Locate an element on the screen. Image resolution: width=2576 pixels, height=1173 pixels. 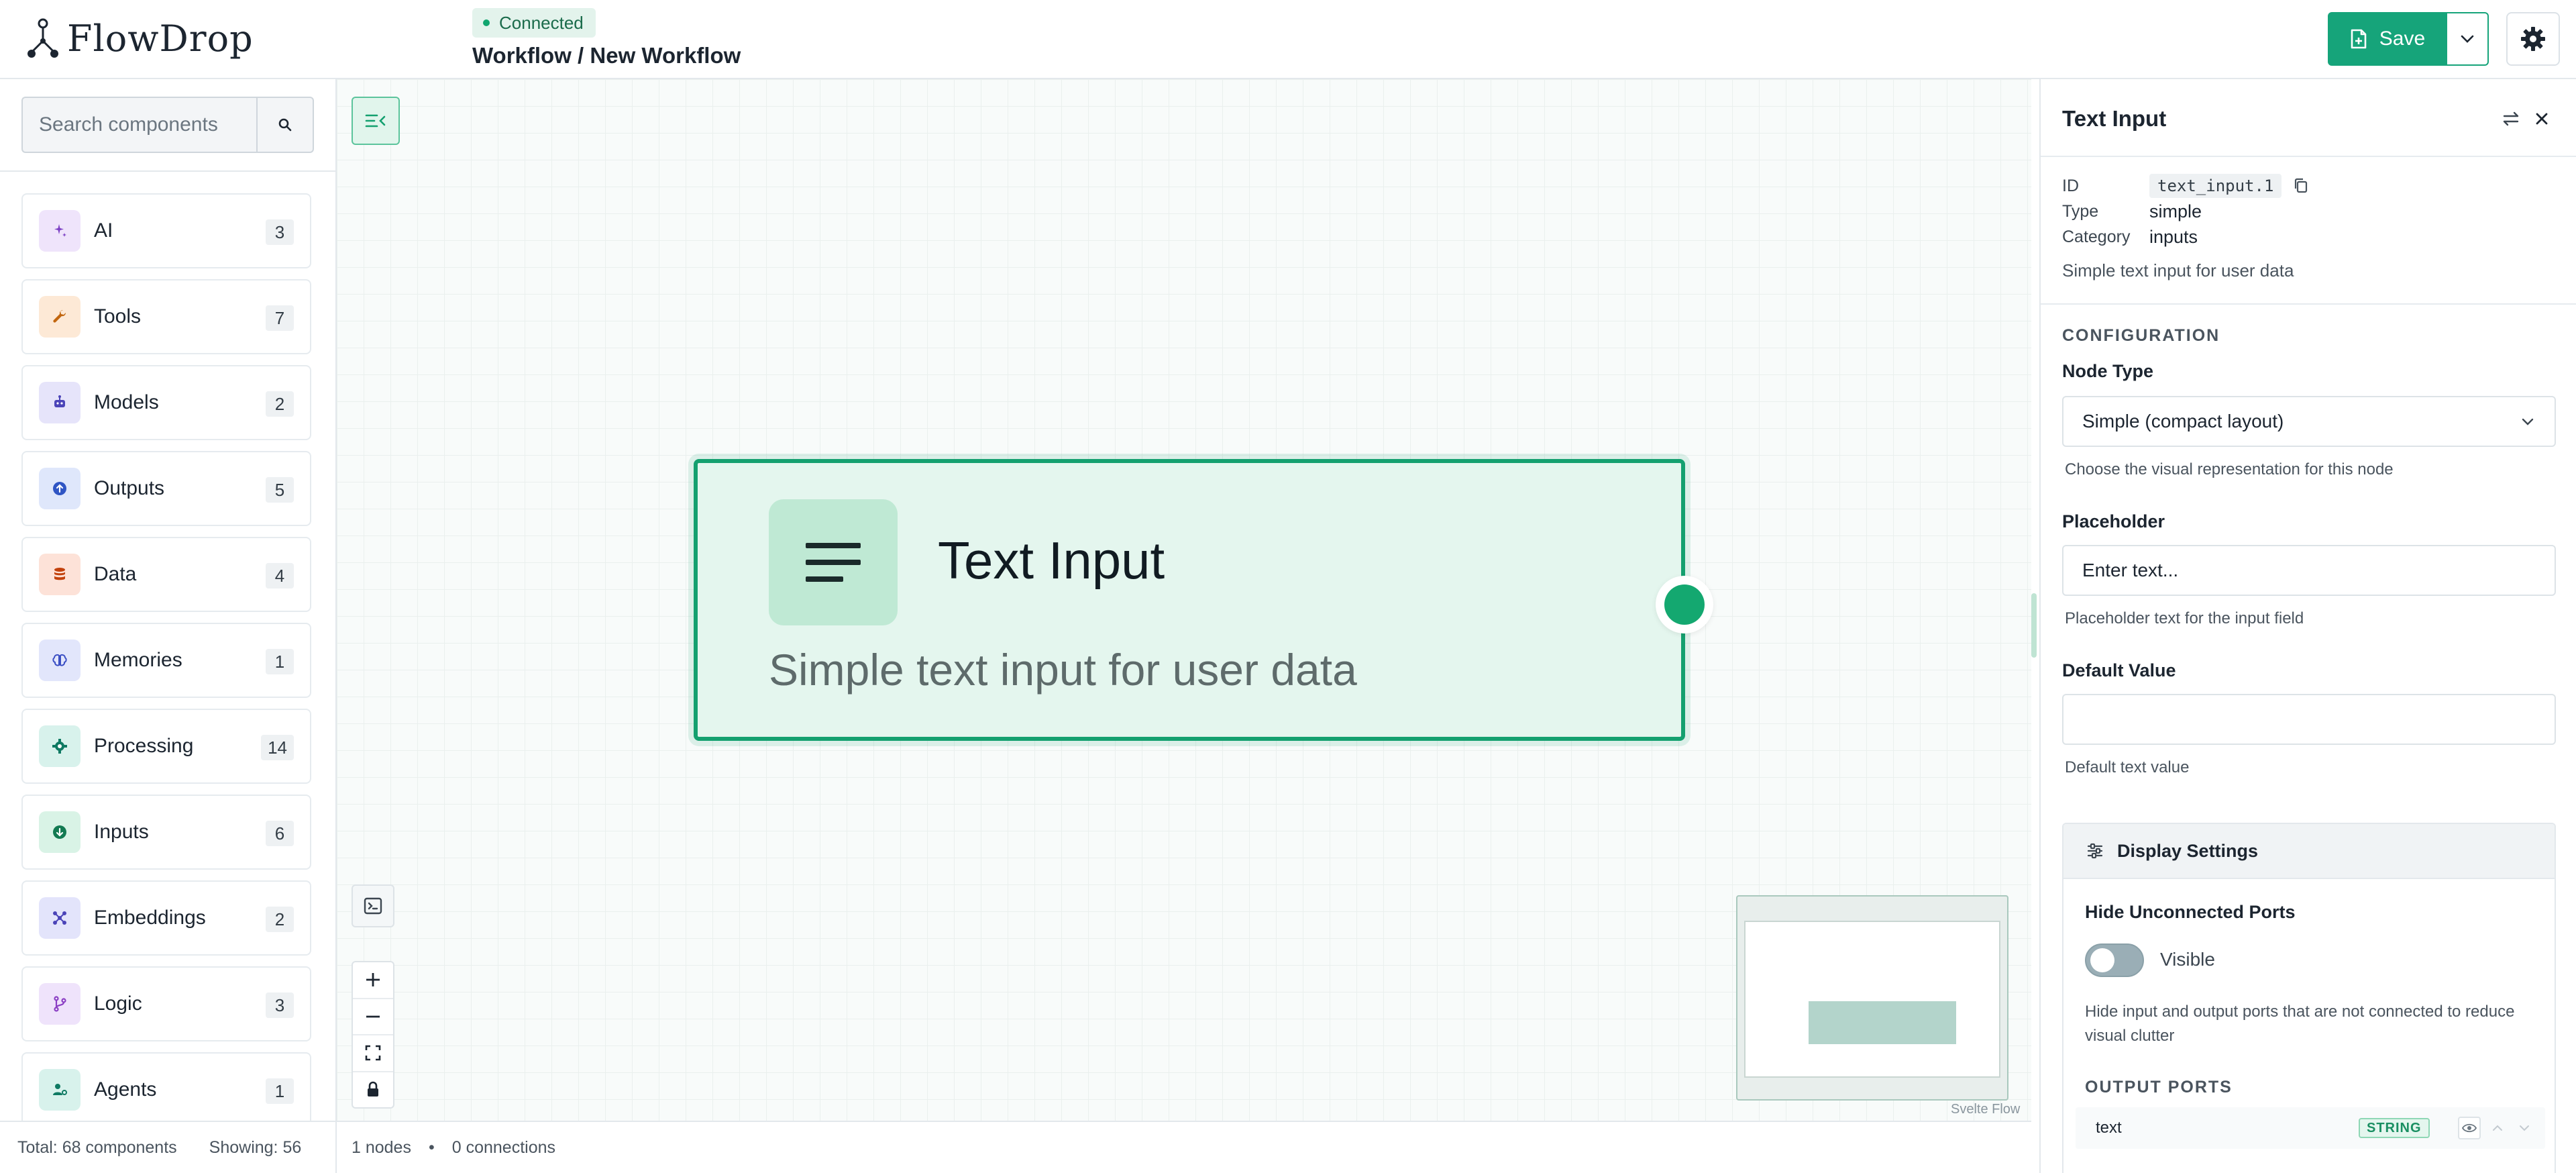
download-circle-icon is located at coordinates (59, 832).